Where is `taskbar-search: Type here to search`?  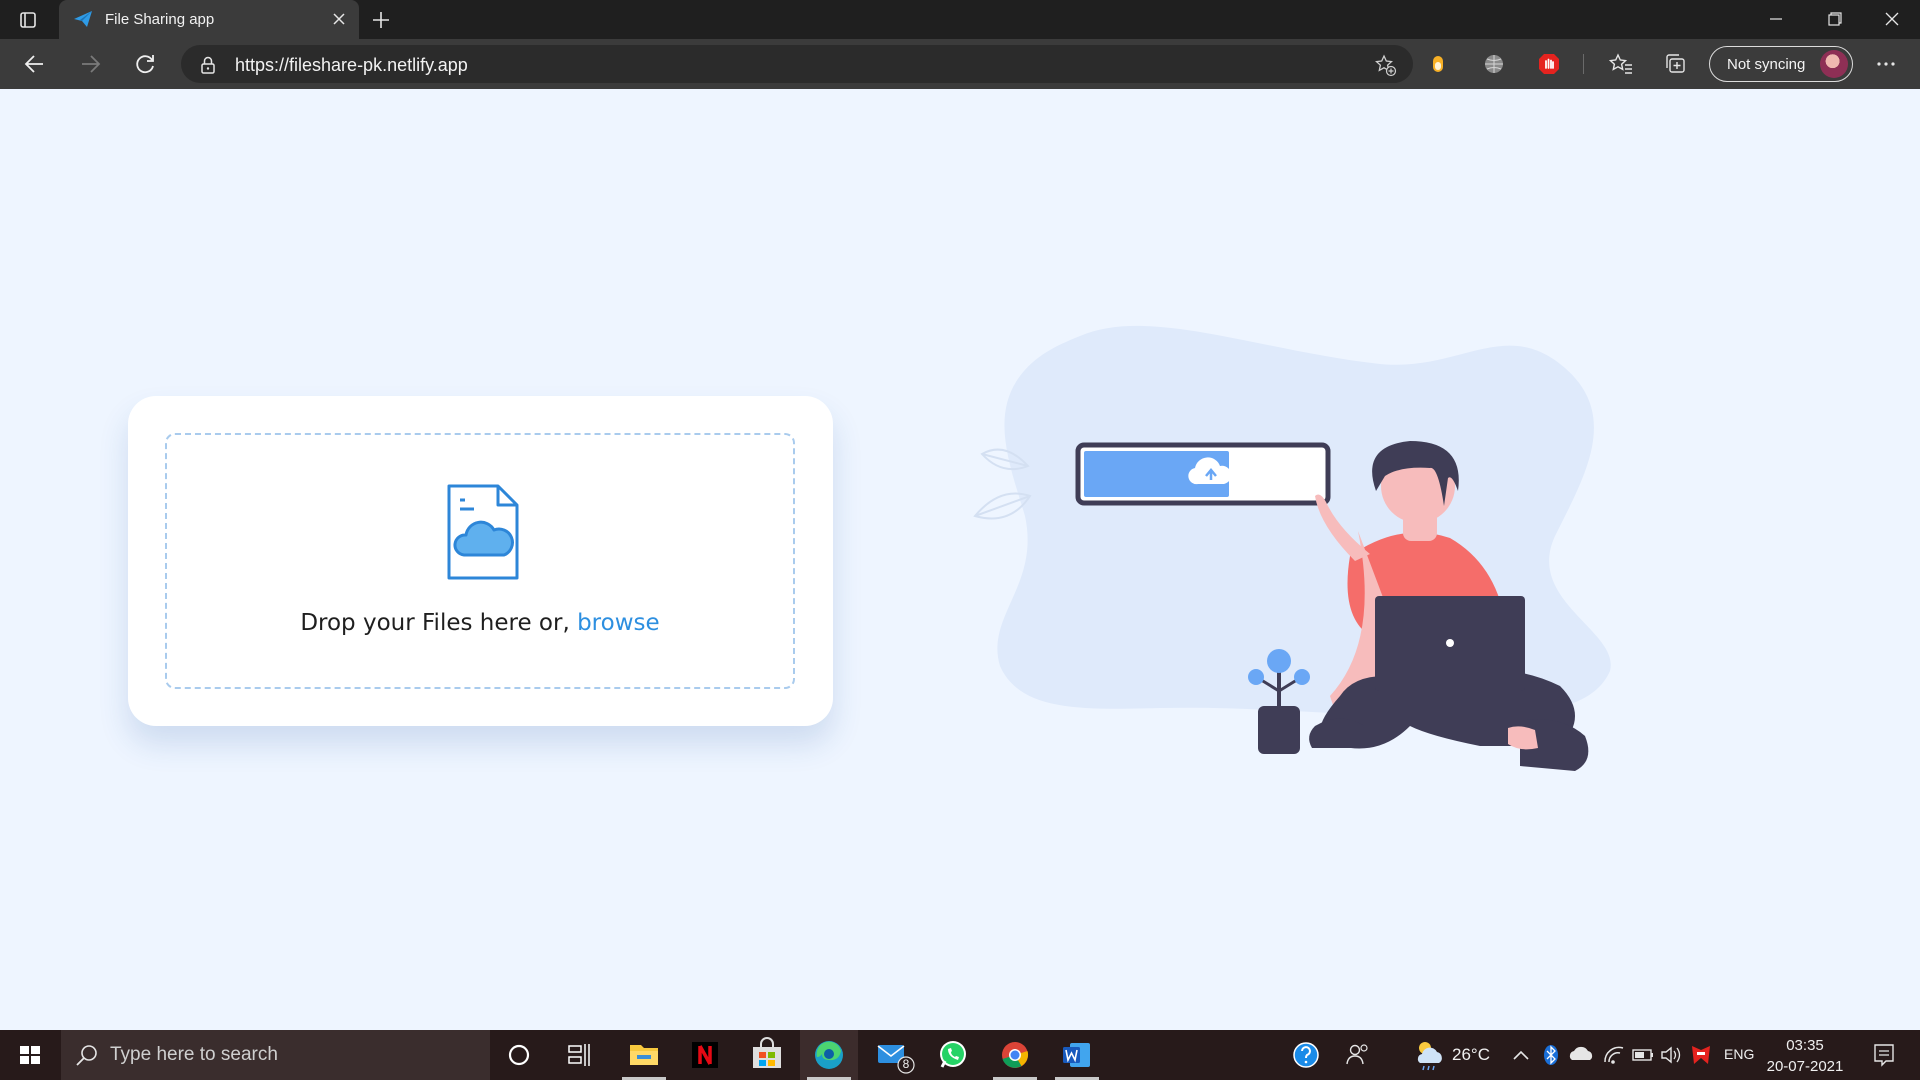 taskbar-search: Type here to search is located at coordinates (275, 1055).